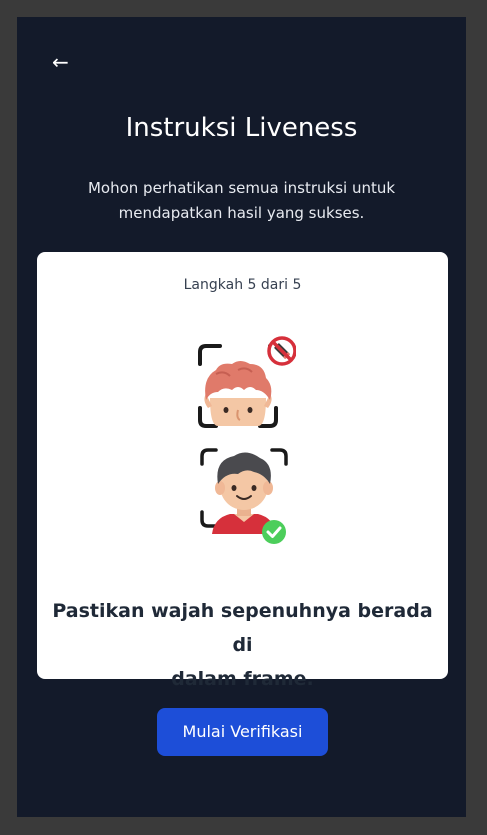  What do you see at coordinates (241, 128) in the screenshot?
I see `page-title: Instruksi Liveness` at bounding box center [241, 128].